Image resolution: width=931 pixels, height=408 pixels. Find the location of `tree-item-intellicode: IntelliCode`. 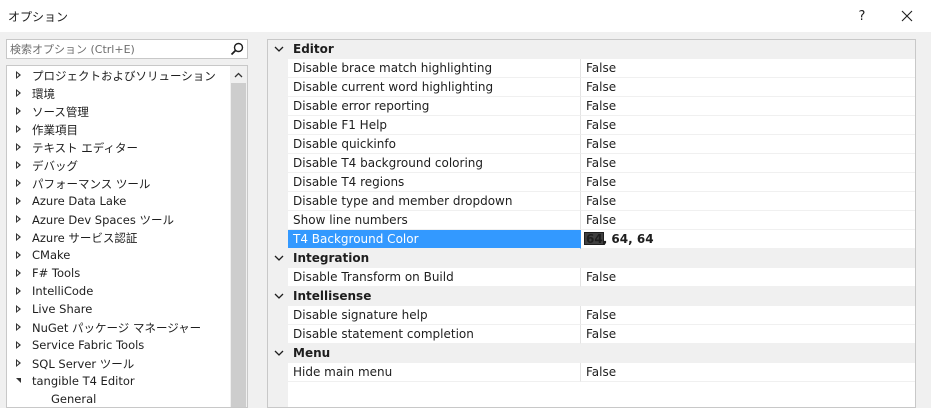

tree-item-intellicode: IntelliCode is located at coordinates (119, 291).